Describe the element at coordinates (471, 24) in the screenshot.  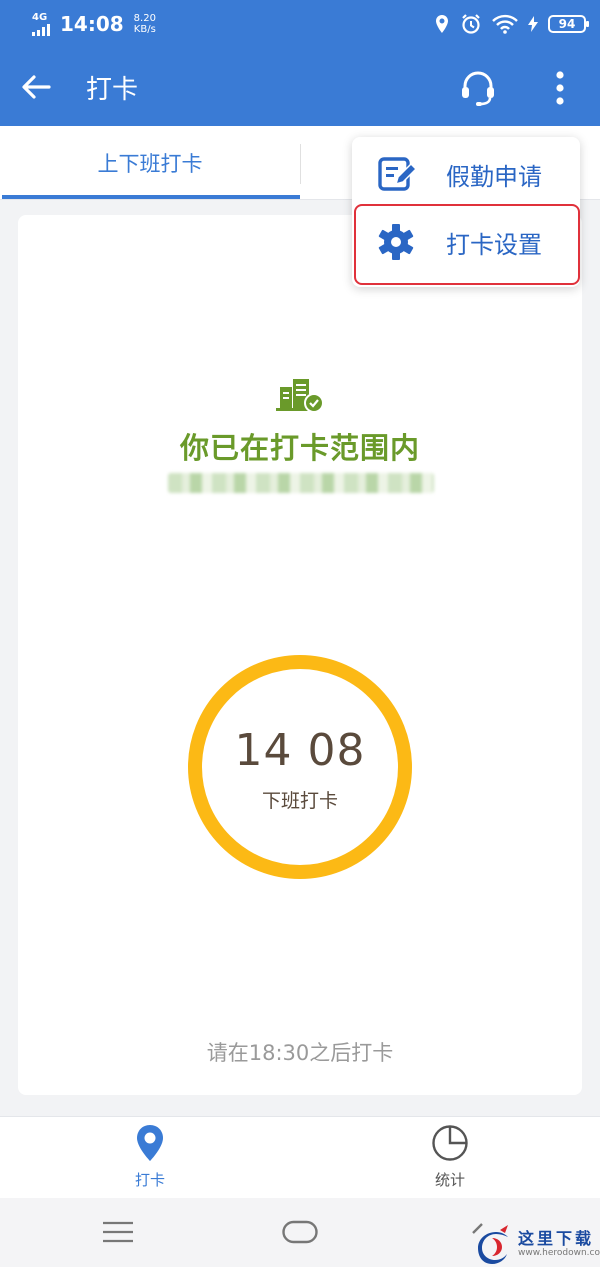
I see `alarm-icon` at that location.